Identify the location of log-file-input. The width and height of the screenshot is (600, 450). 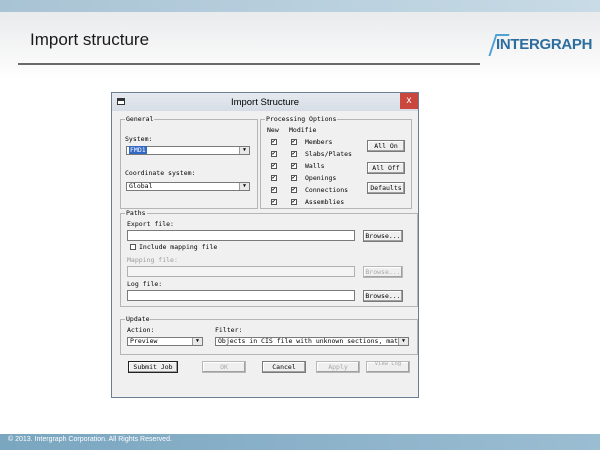
(241, 295).